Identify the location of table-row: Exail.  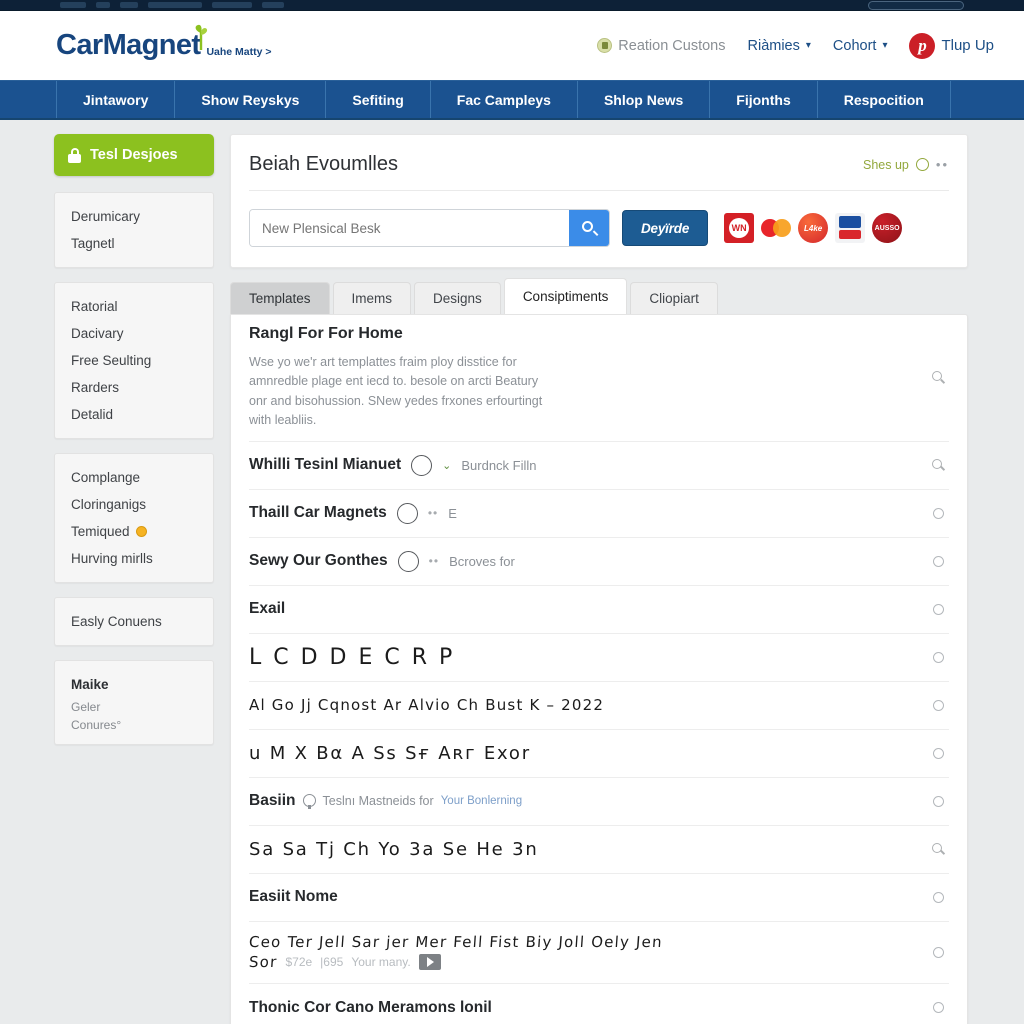
(599, 610).